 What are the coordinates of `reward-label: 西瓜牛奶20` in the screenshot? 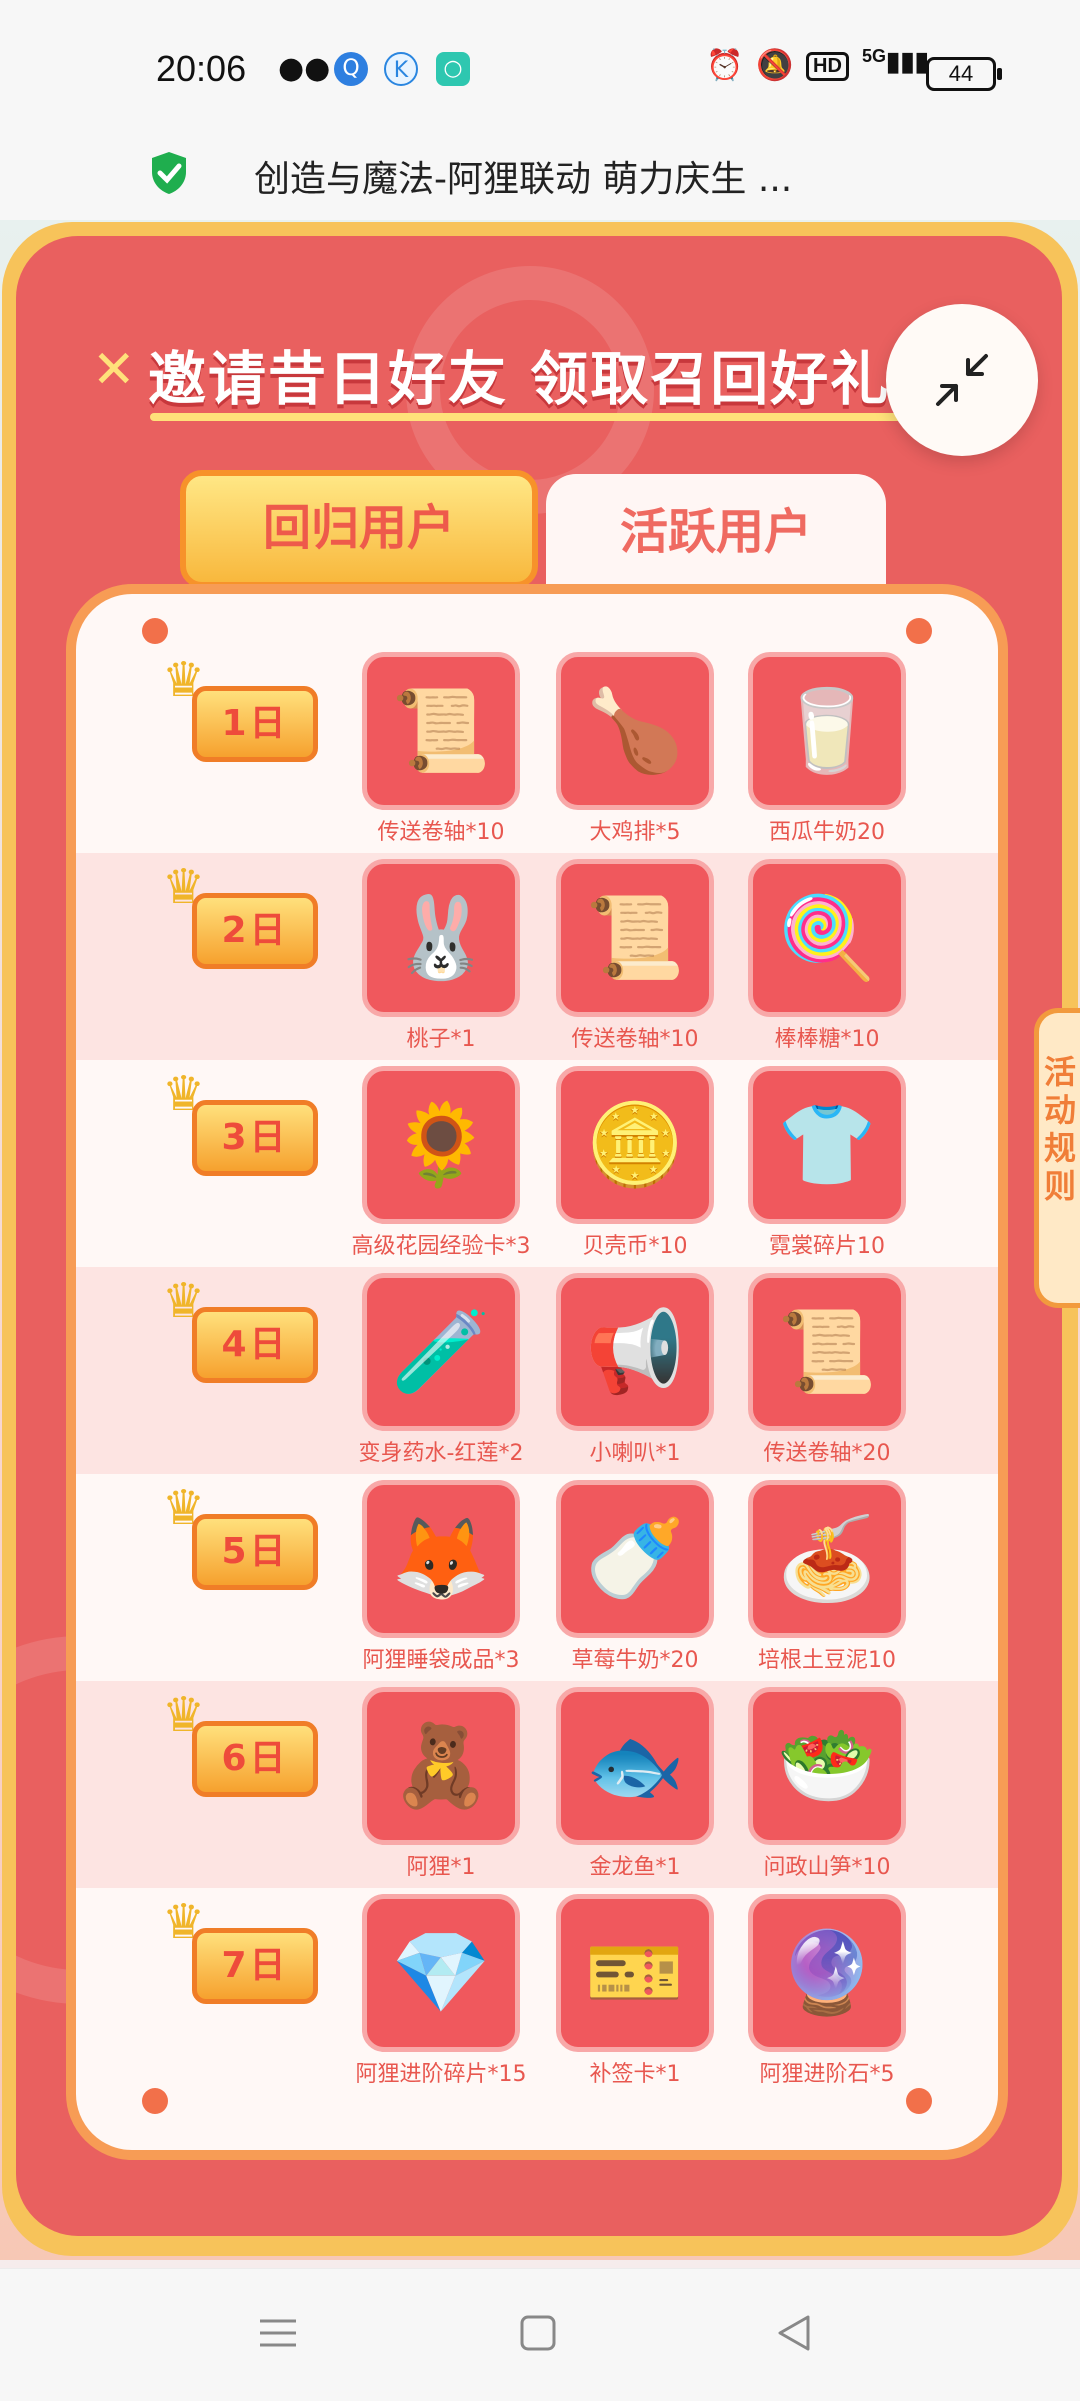 It's located at (827, 832).